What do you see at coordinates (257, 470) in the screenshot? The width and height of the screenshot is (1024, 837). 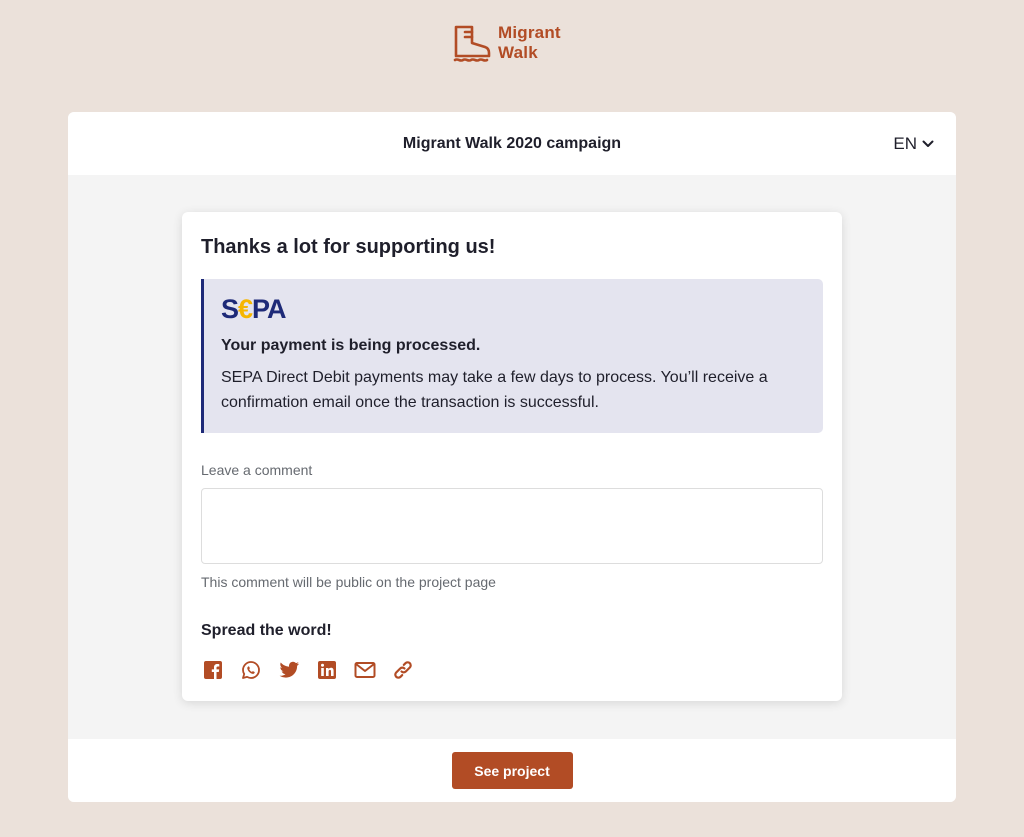 I see `comment-label: Leave a comment` at bounding box center [257, 470].